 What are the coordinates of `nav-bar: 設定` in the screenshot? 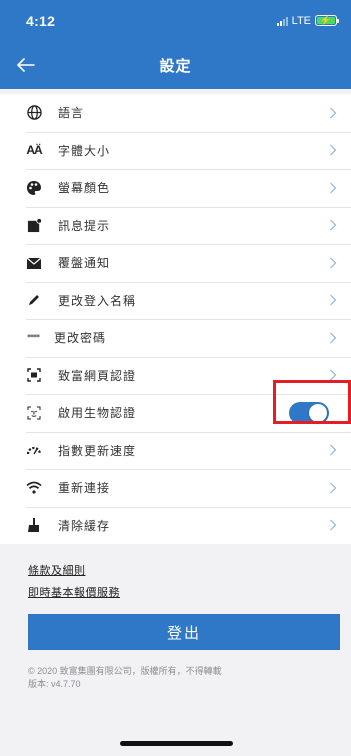 It's located at (175, 65).